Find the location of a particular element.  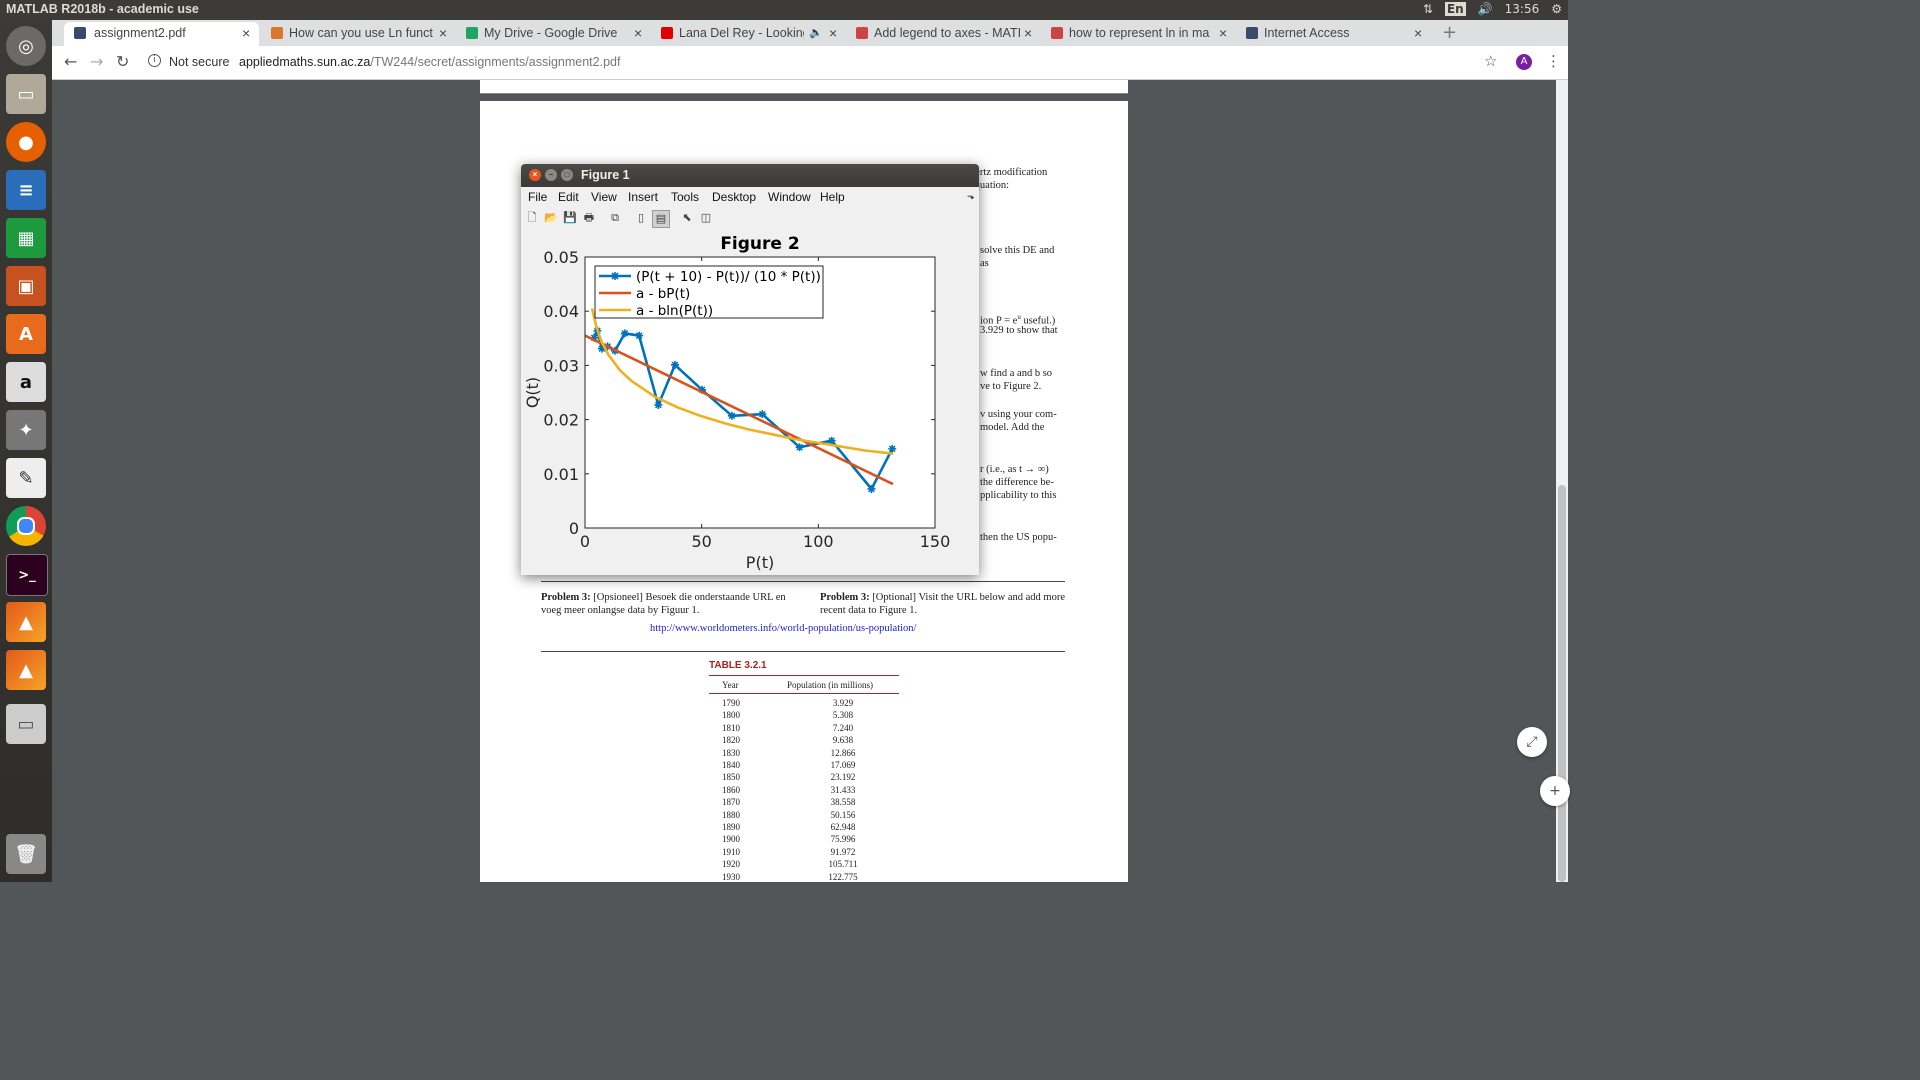

menu-view: View is located at coordinates (604, 197).